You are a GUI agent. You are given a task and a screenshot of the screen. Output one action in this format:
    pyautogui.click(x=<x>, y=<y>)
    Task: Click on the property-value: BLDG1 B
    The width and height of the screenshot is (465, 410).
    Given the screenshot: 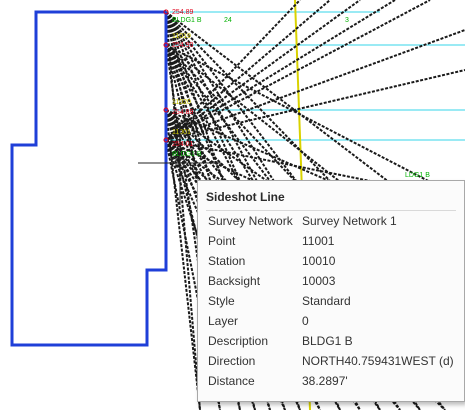 What is the action you would take?
    pyautogui.click(x=327, y=341)
    